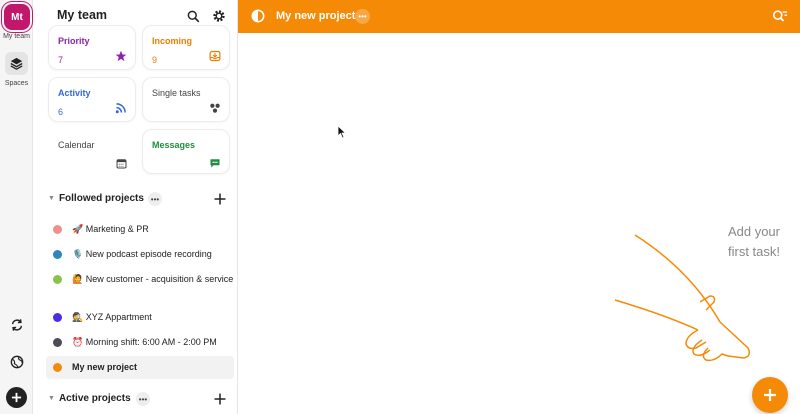 The width and height of the screenshot is (800, 414). Describe the element at coordinates (121, 163) in the screenshot. I see `calendar-icon` at that location.